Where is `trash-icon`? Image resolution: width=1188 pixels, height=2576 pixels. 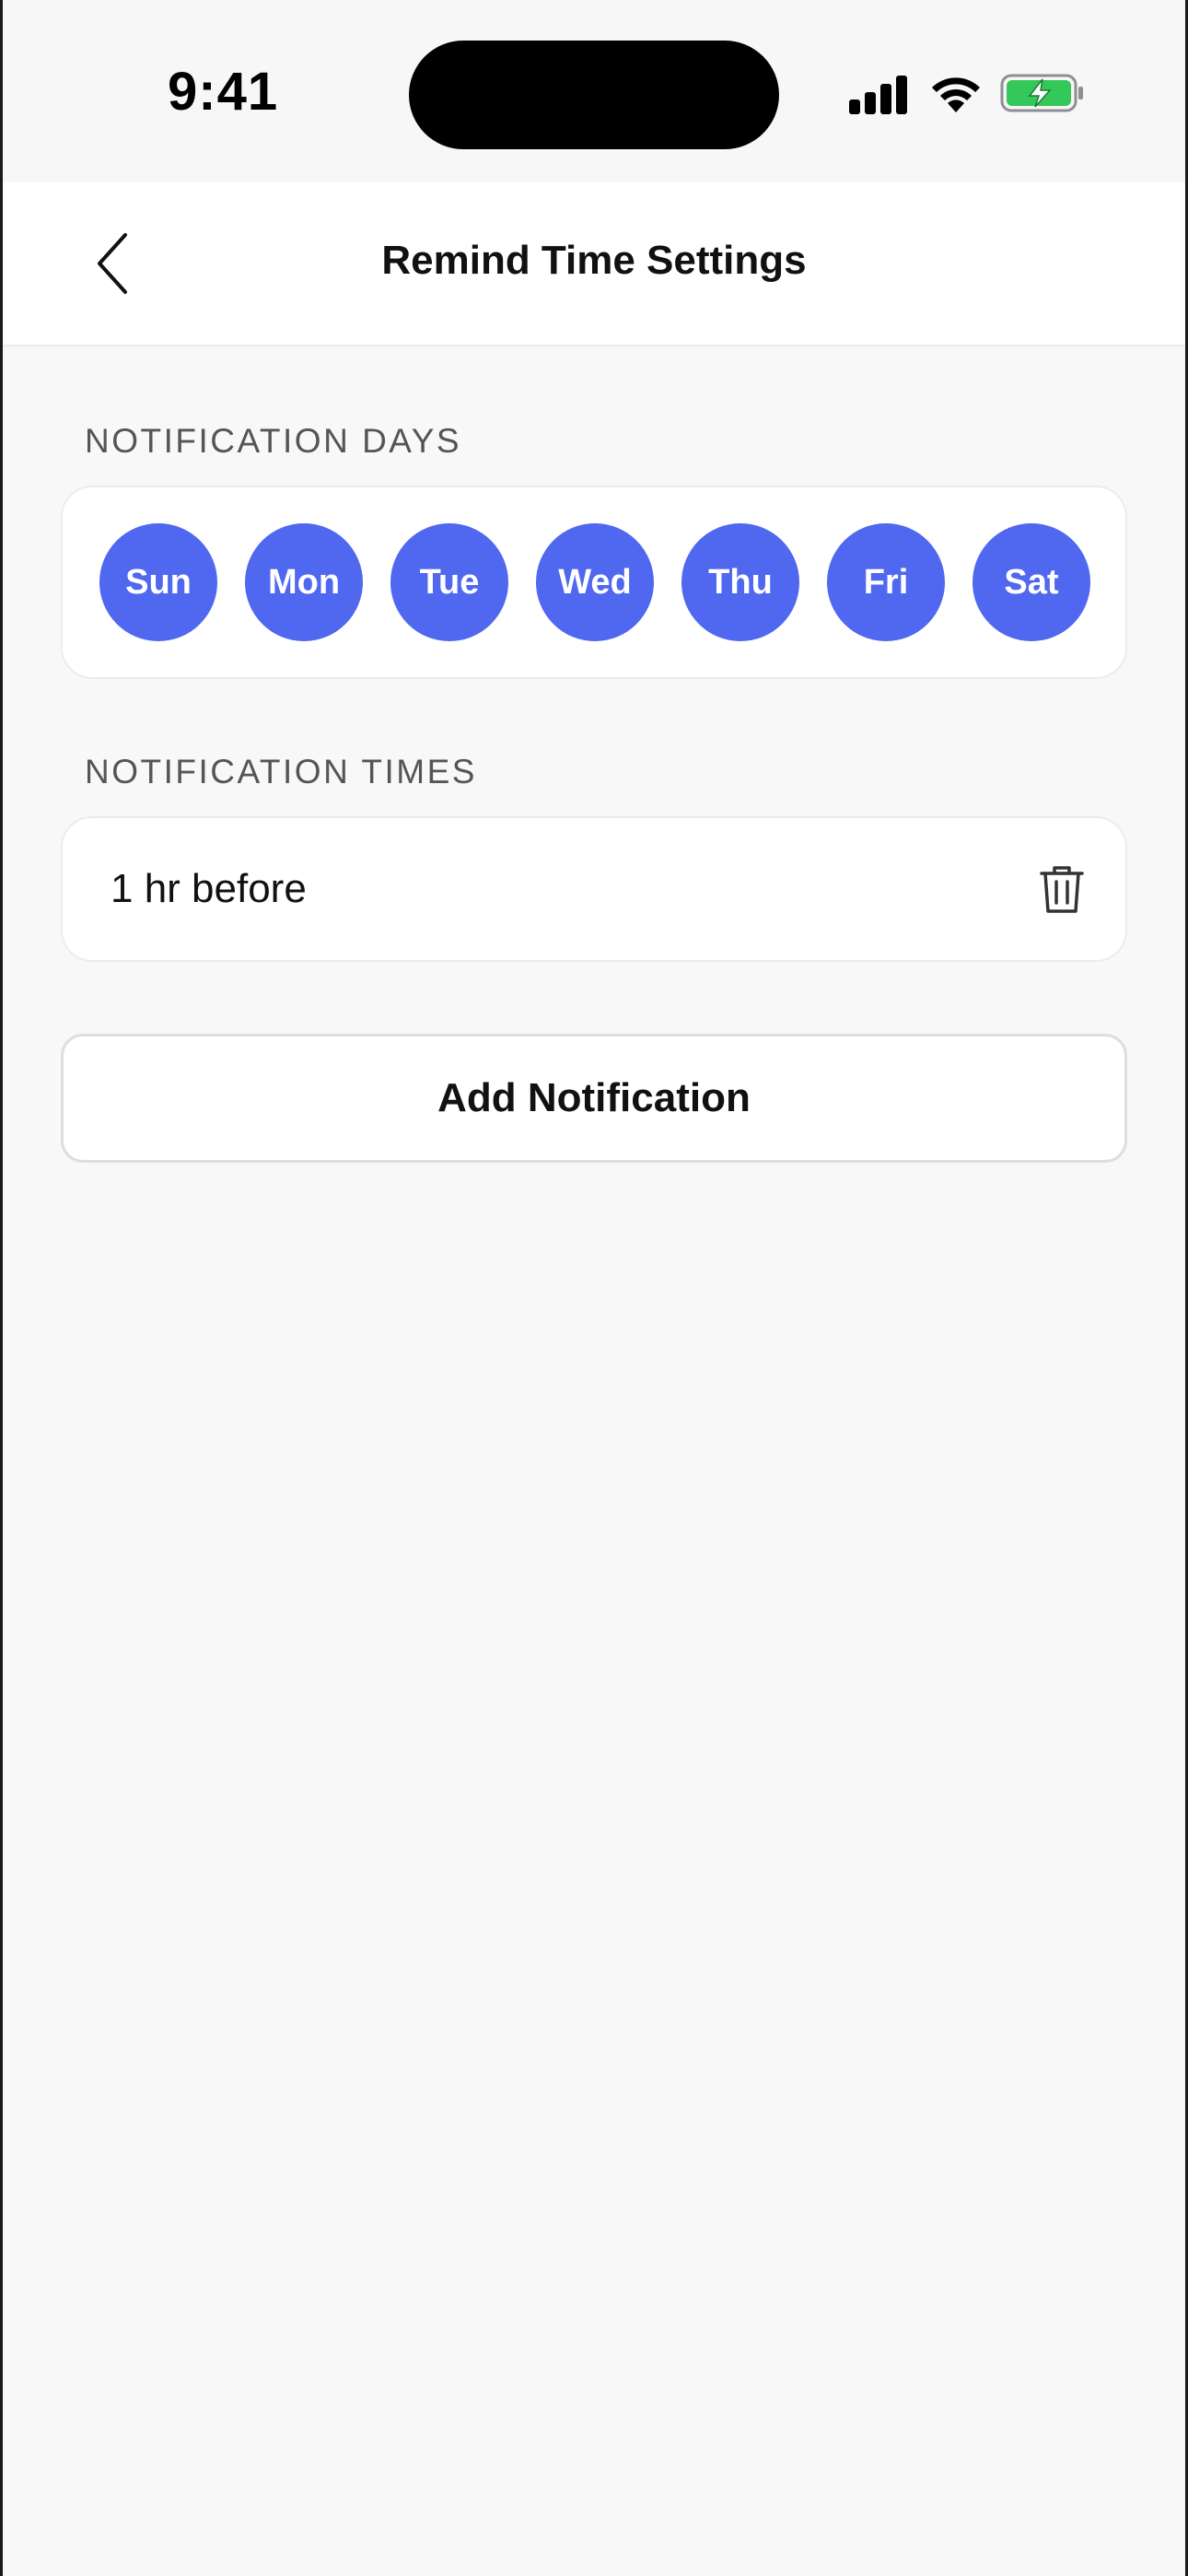
trash-icon is located at coordinates (1062, 889).